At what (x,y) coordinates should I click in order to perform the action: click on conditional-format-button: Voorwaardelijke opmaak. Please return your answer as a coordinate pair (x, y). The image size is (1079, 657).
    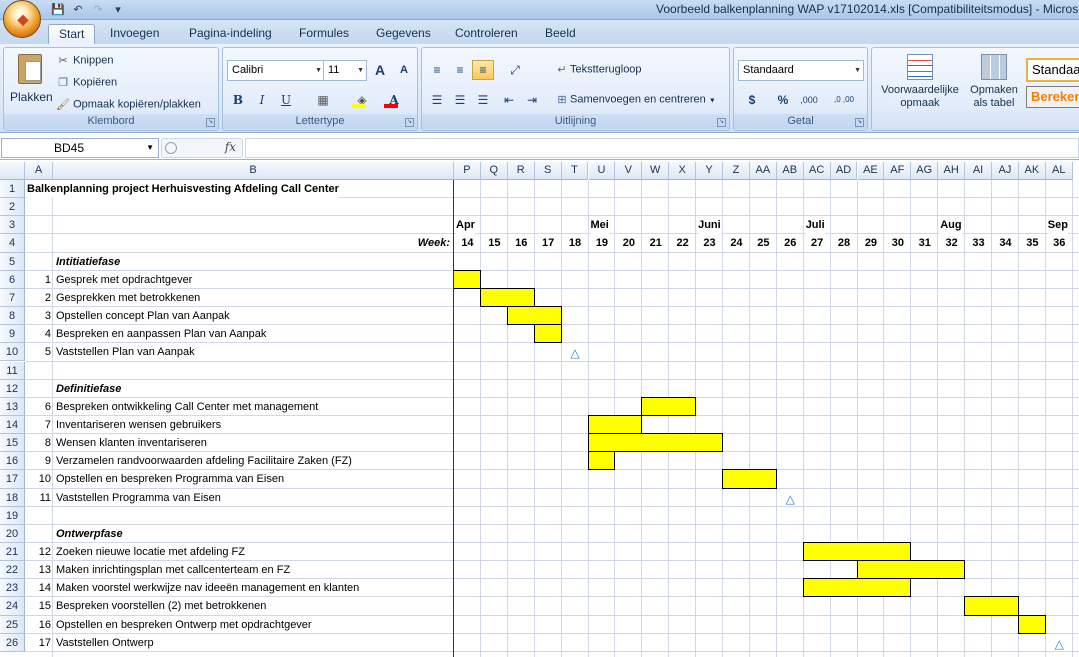
    Looking at the image, I should click on (920, 85).